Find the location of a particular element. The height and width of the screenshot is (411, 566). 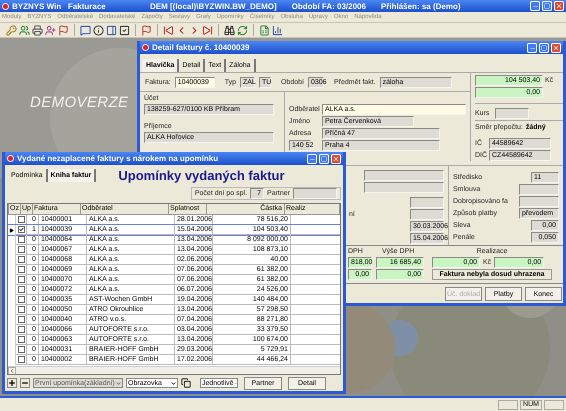

window-title: Detail faktury č. 10400039 is located at coordinates (201, 47).